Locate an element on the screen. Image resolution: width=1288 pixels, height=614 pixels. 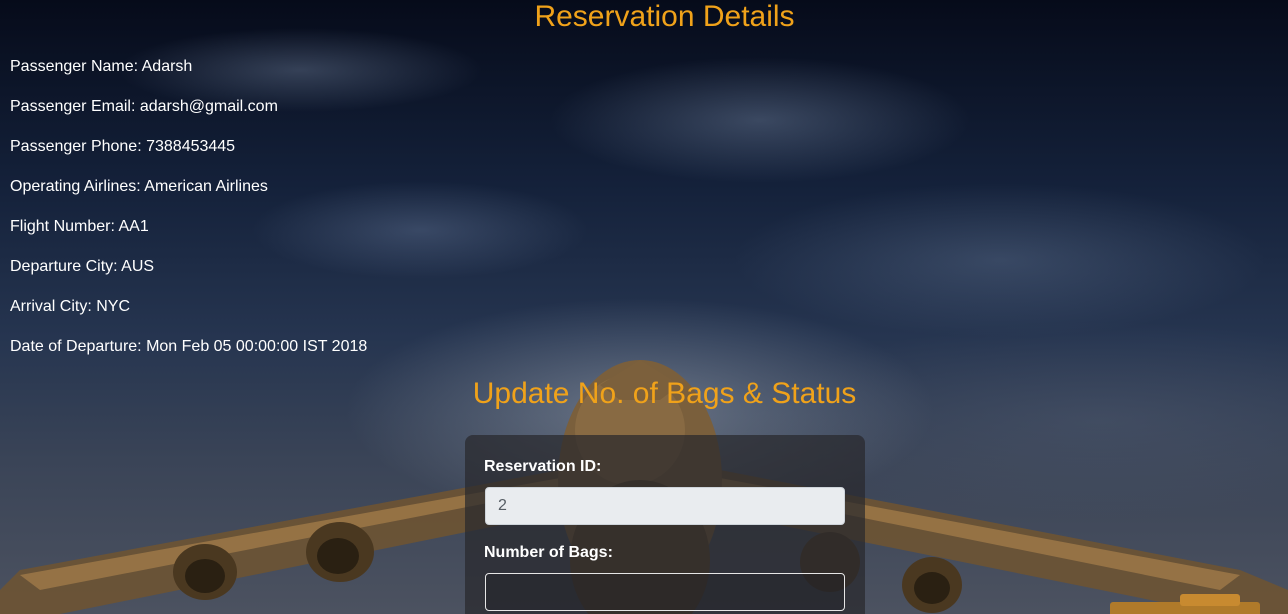
number-of-bags-label: Number of Bags: is located at coordinates (548, 552).